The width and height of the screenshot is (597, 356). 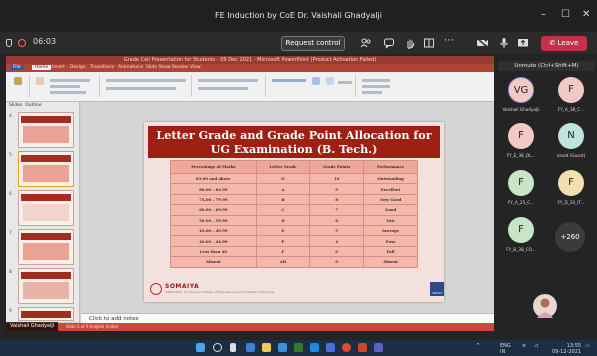 What do you see at coordinates (180, 67) in the screenshot?
I see `menu-review: Review` at bounding box center [180, 67].